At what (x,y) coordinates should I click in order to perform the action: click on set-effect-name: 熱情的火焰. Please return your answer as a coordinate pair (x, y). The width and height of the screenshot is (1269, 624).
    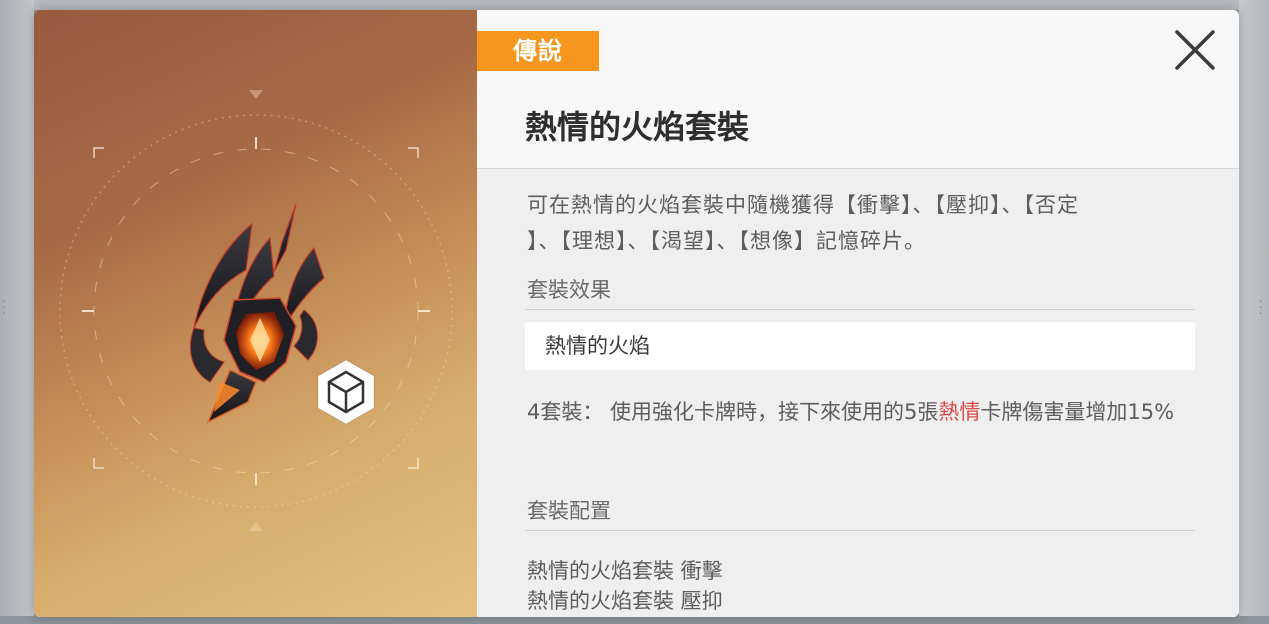
    Looking at the image, I should click on (597, 346).